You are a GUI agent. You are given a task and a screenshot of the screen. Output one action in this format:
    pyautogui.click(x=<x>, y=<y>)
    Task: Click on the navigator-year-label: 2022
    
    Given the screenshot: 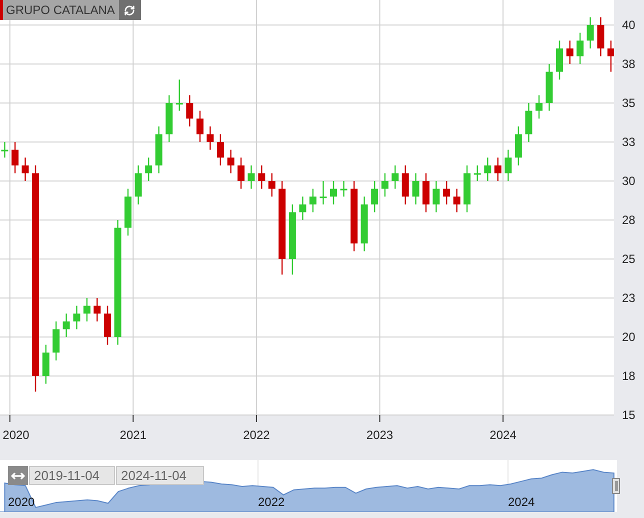 What is the action you would take?
    pyautogui.click(x=271, y=502)
    